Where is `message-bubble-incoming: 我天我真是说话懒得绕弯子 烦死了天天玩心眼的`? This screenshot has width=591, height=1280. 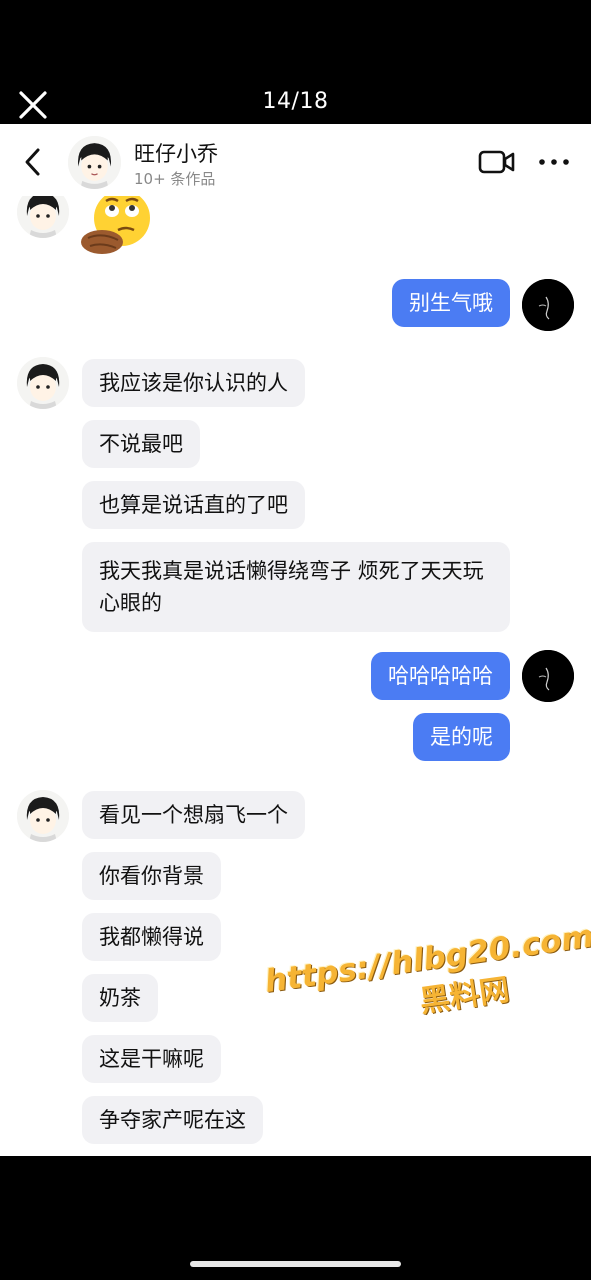
message-bubble-incoming: 我天我真是说话懒得绕弯子 烦死了天天玩心眼的 is located at coordinates (296, 587).